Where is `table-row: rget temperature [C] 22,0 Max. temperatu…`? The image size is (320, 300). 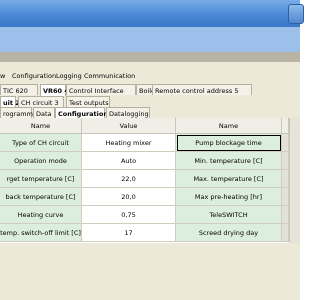 table-row: rget temperature [C] 22,0 Max. temperatu… is located at coordinates (144, 179).